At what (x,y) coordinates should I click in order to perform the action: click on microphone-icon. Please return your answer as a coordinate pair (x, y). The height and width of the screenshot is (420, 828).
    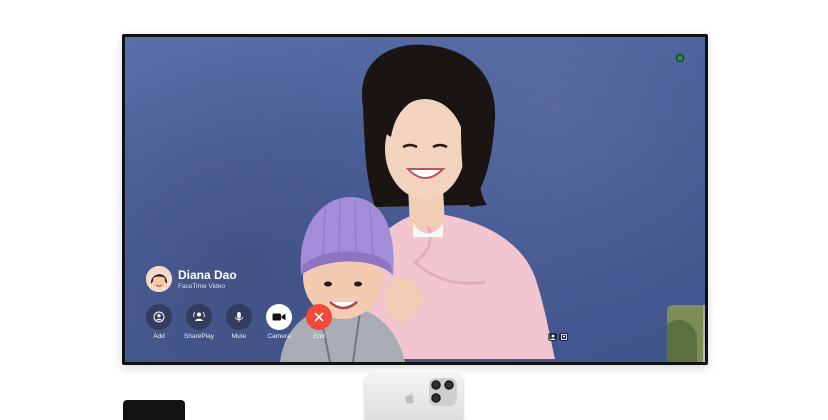
    Looking at the image, I should click on (239, 317).